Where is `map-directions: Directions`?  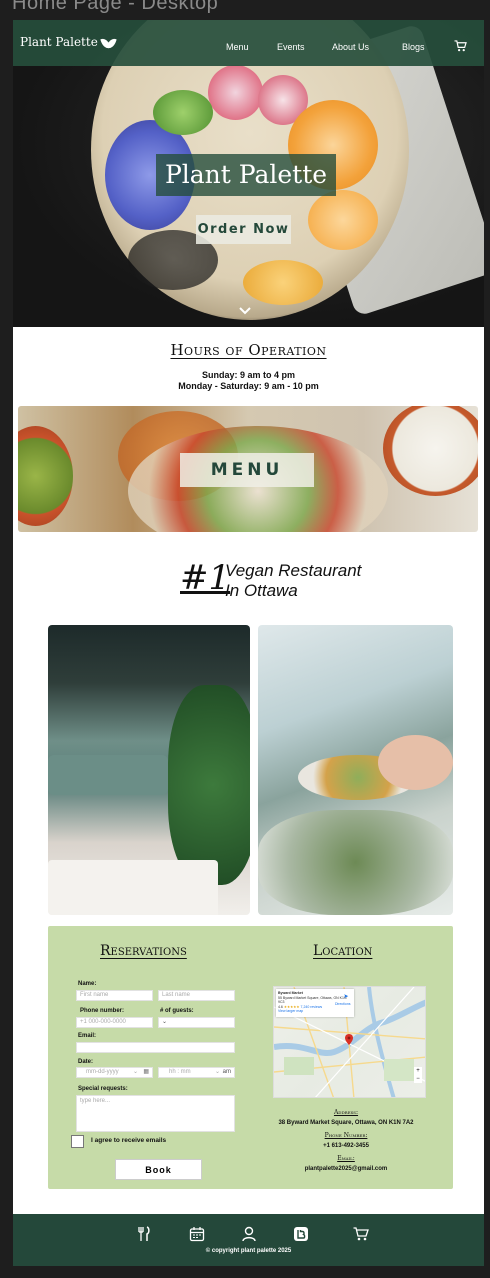 map-directions: Directions is located at coordinates (343, 1004).